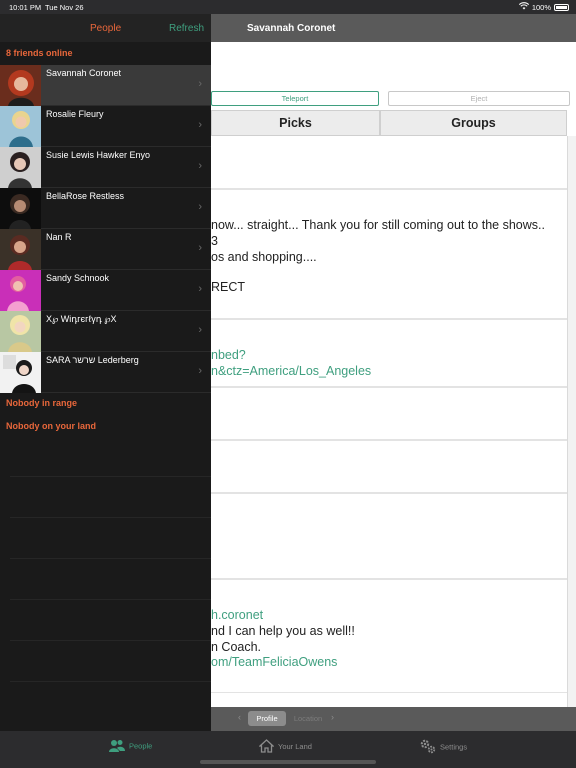 The width and height of the screenshot is (576, 768). Describe the element at coordinates (479, 98) in the screenshot. I see `eject-button: Eject` at that location.